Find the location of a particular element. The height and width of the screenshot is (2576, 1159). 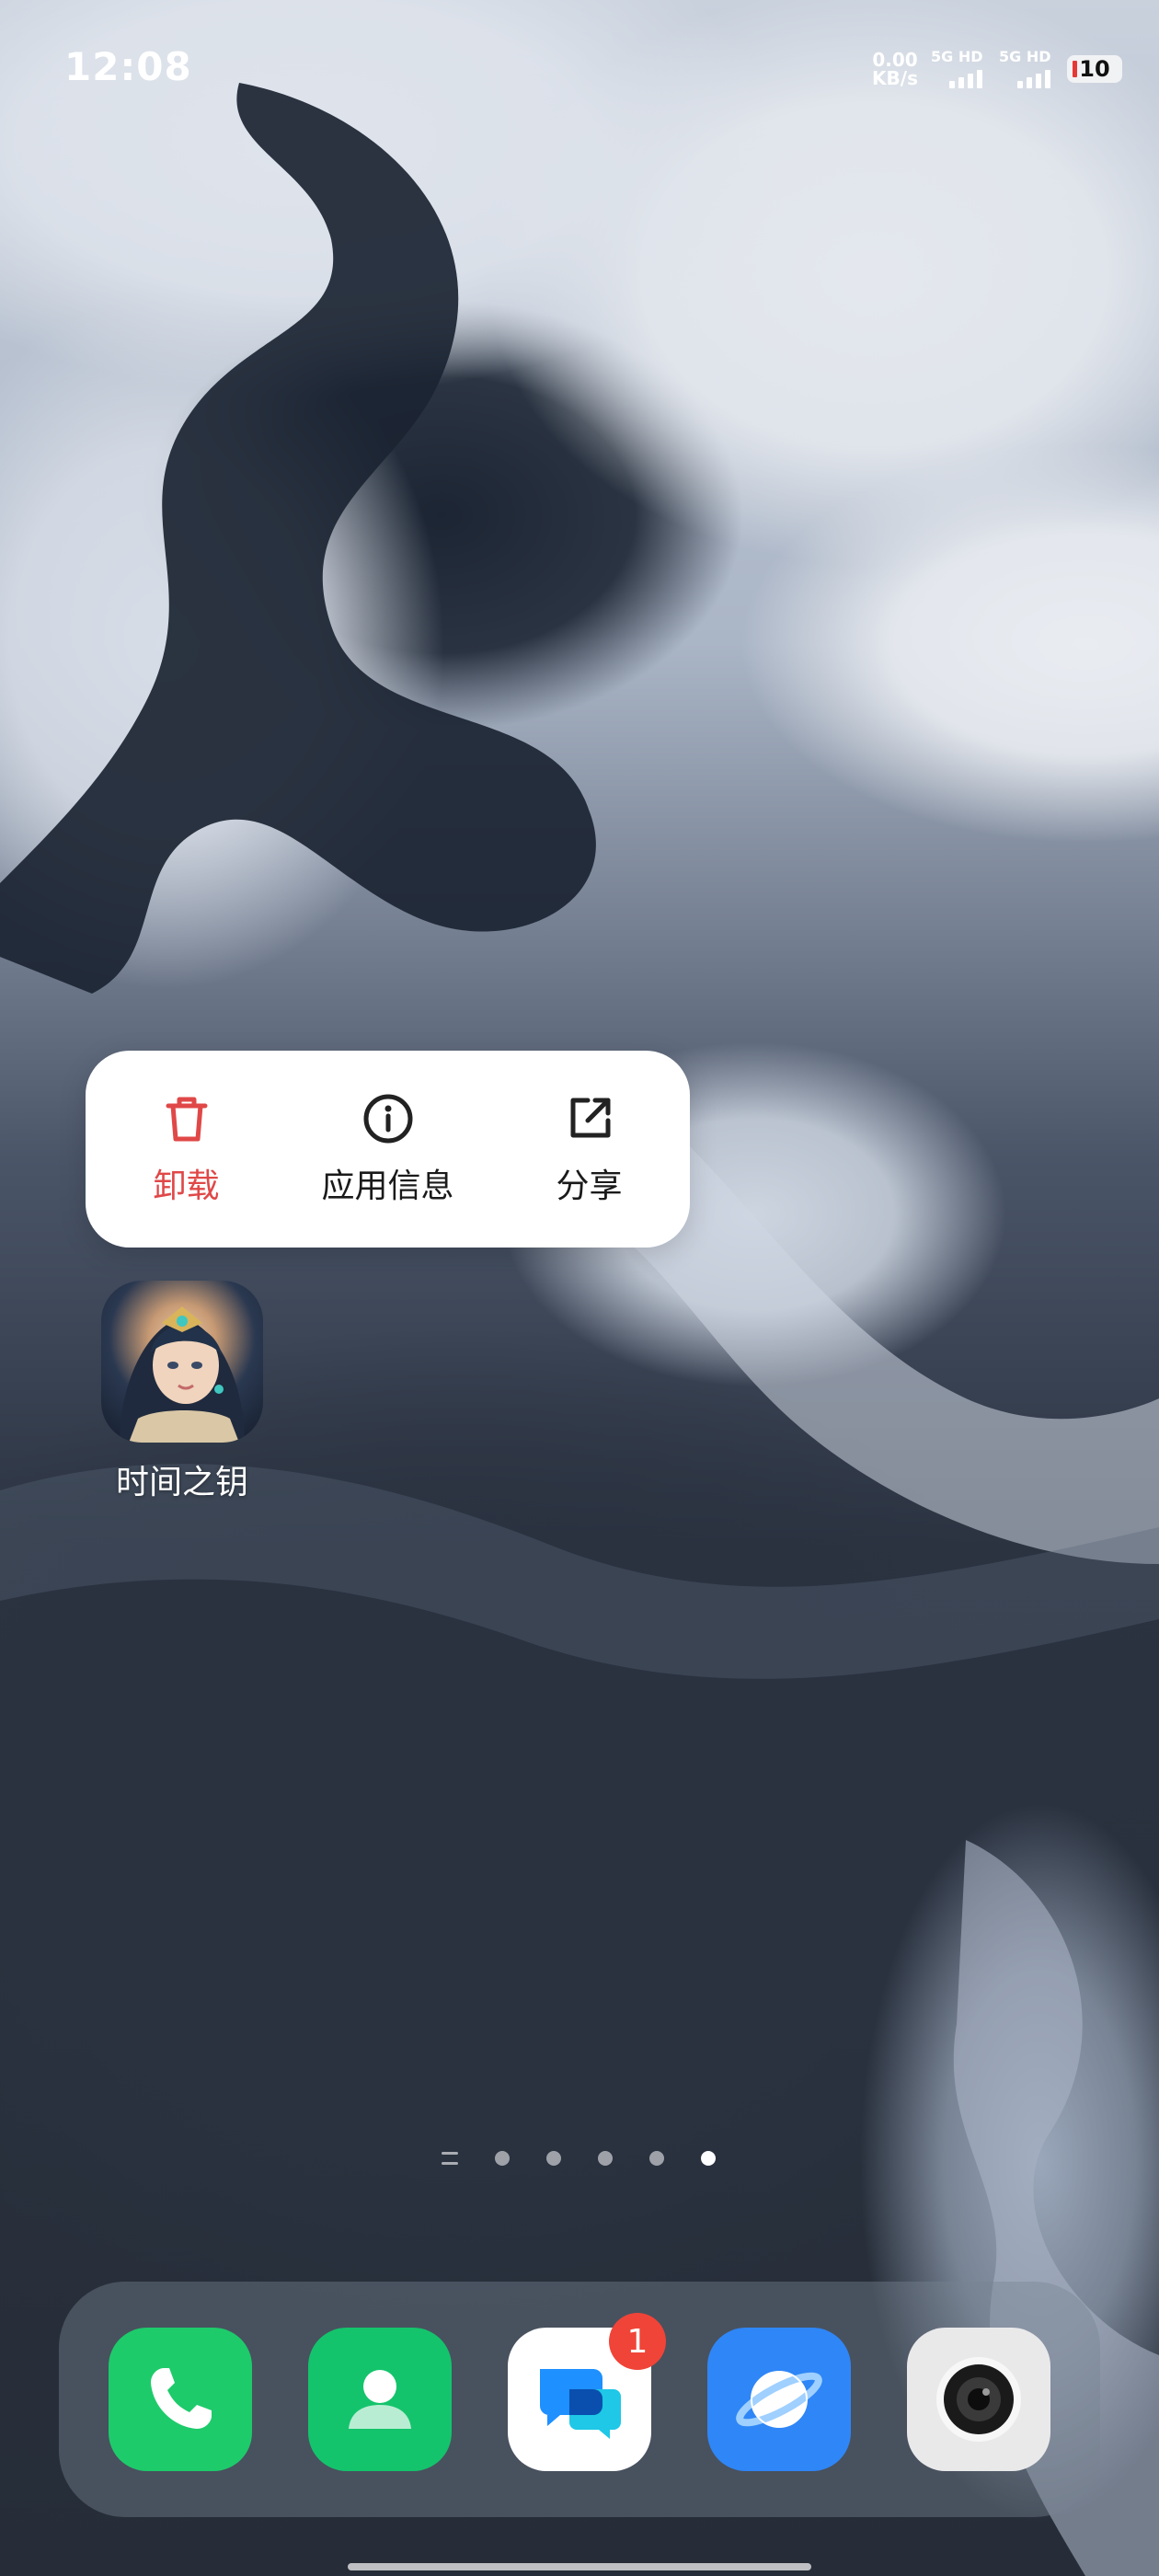

dock-messages: 1 is located at coordinates (587, 2392).